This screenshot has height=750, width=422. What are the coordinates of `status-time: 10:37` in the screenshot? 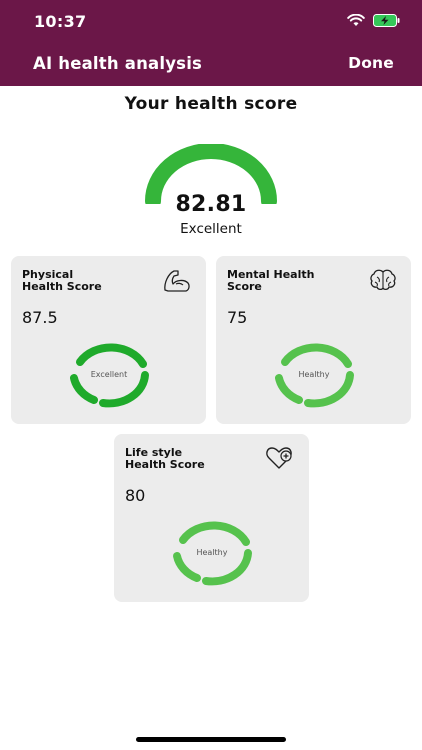 It's located at (60, 21).